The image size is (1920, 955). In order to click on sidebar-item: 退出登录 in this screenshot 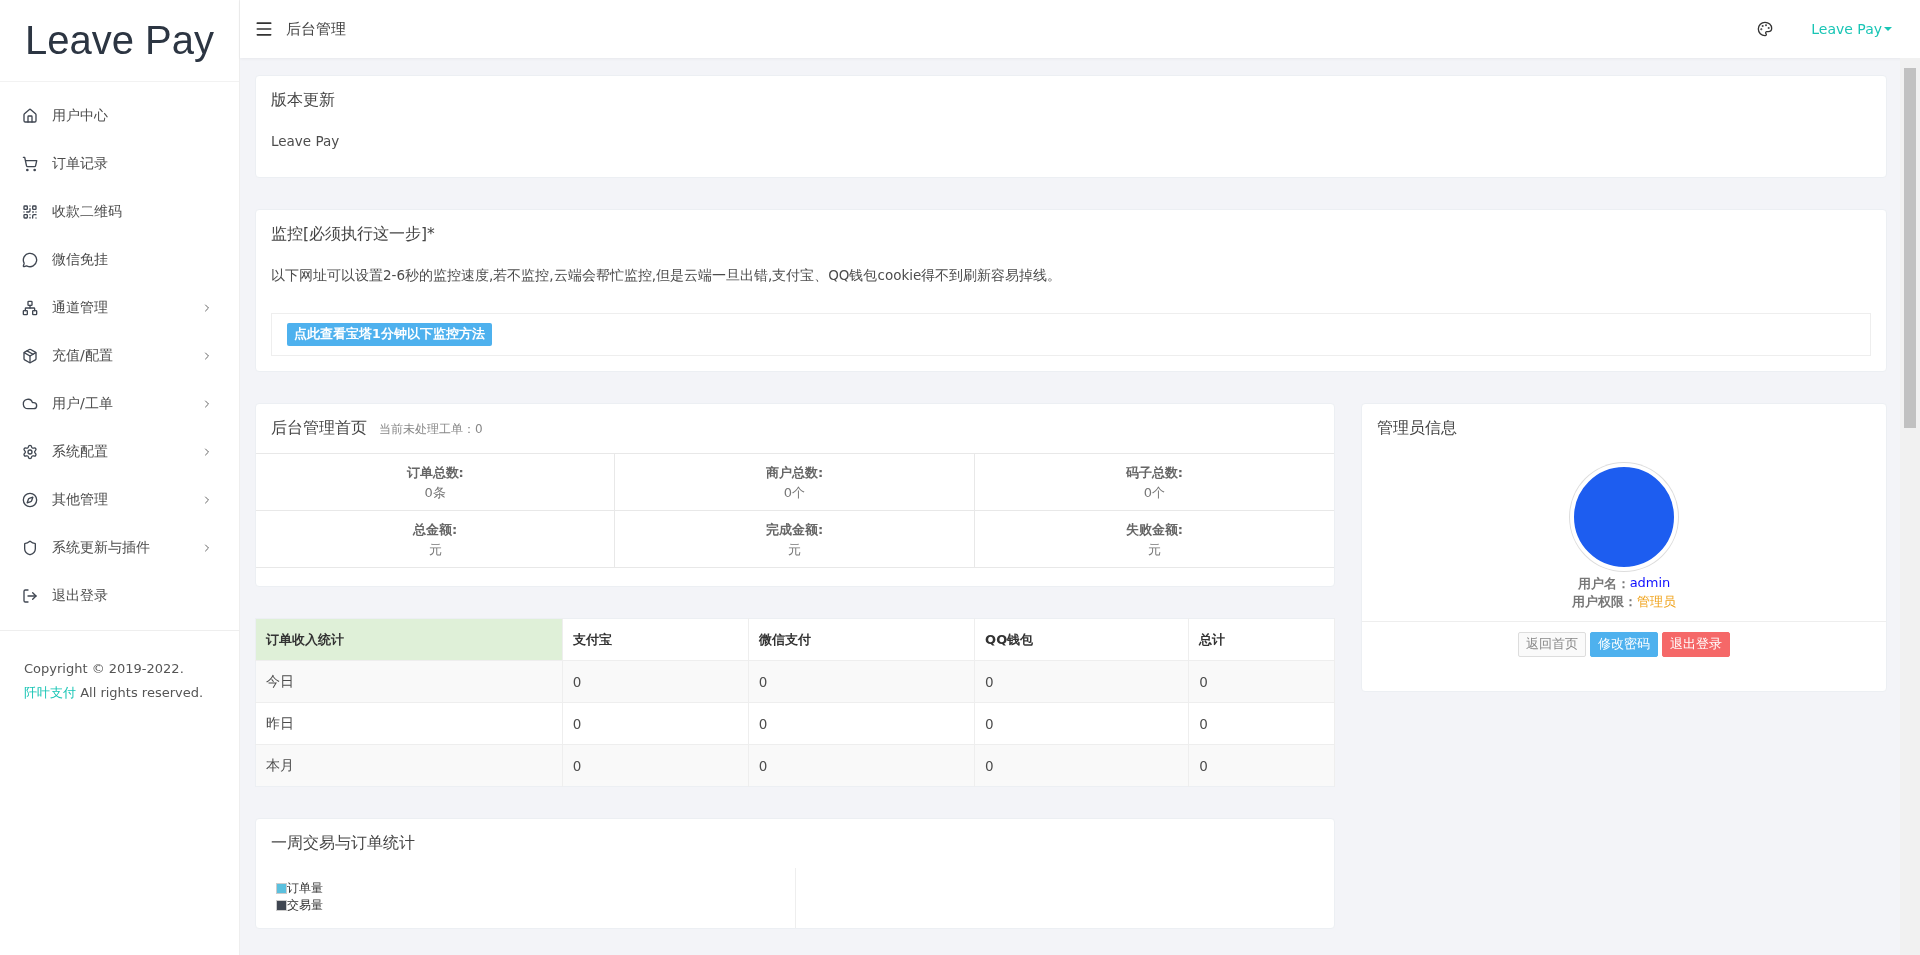, I will do `click(119, 596)`.